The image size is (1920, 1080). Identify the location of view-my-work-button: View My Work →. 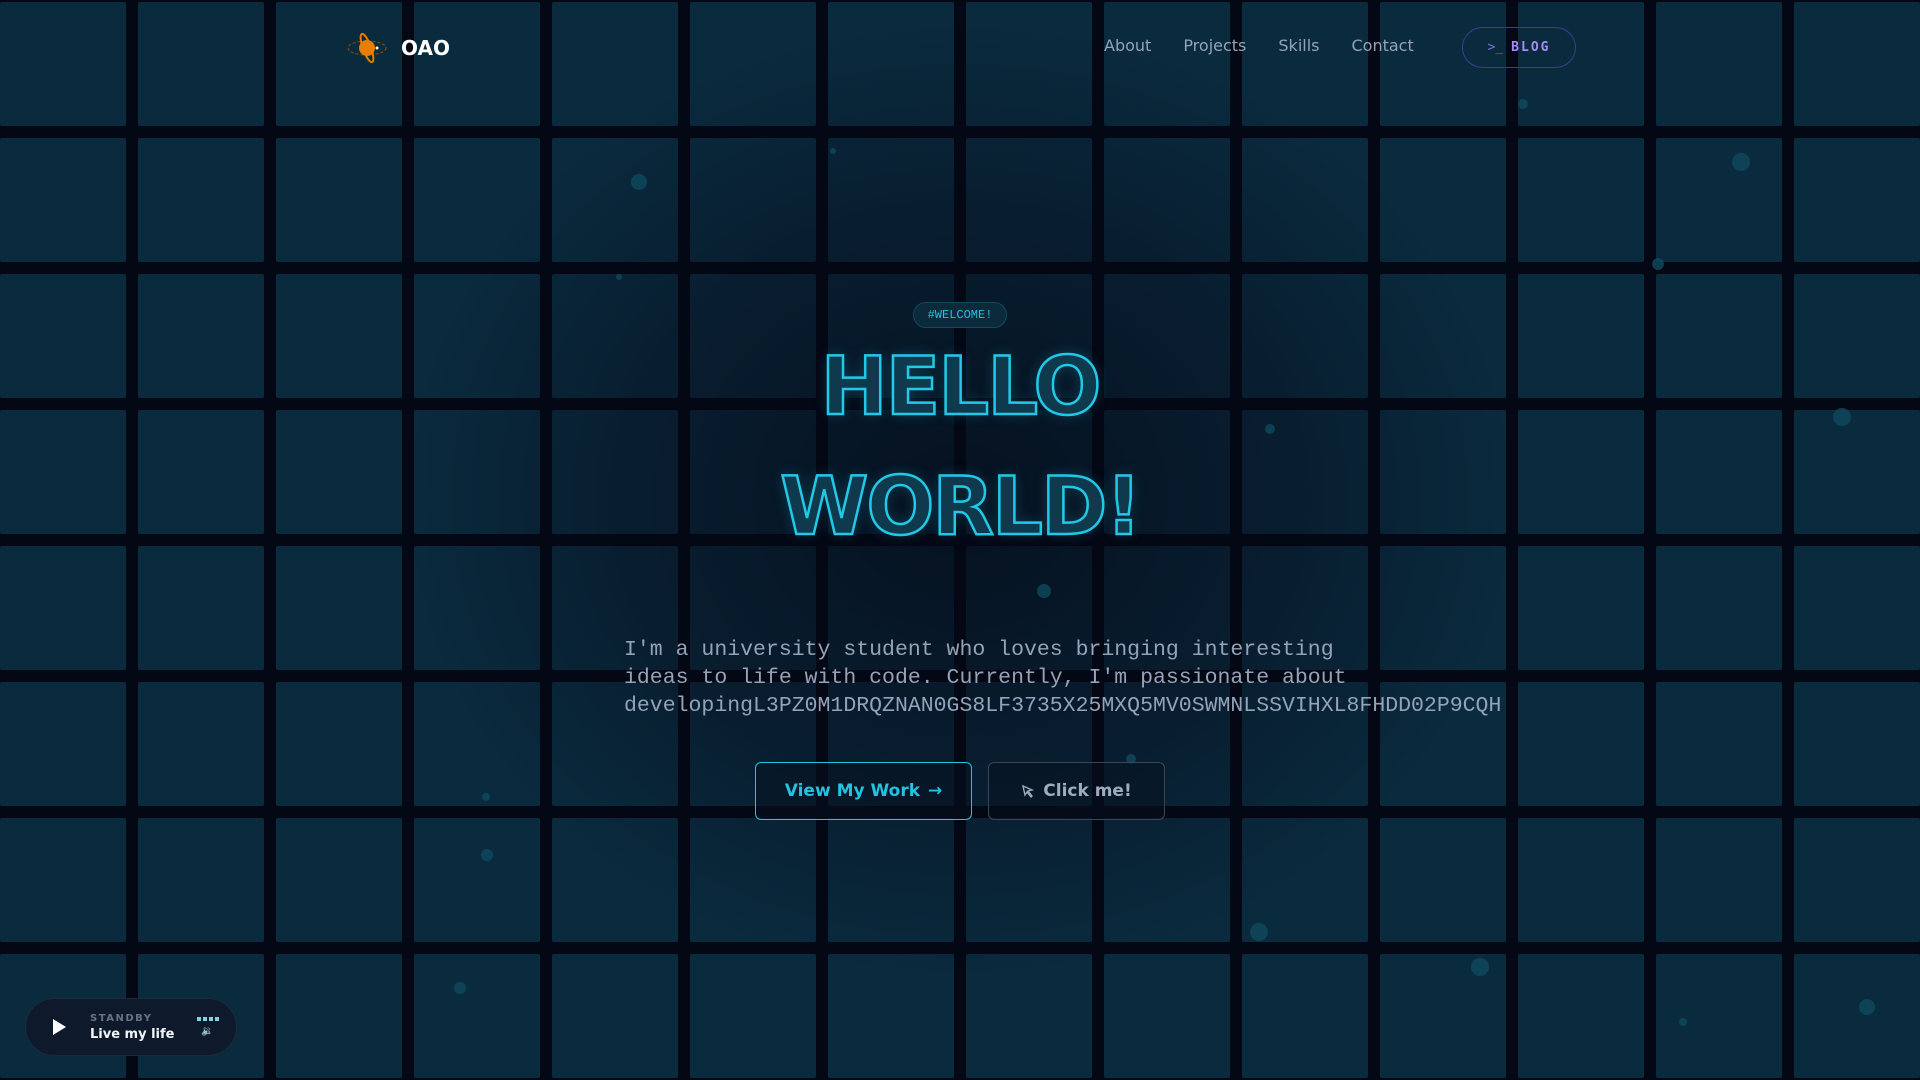
(863, 791).